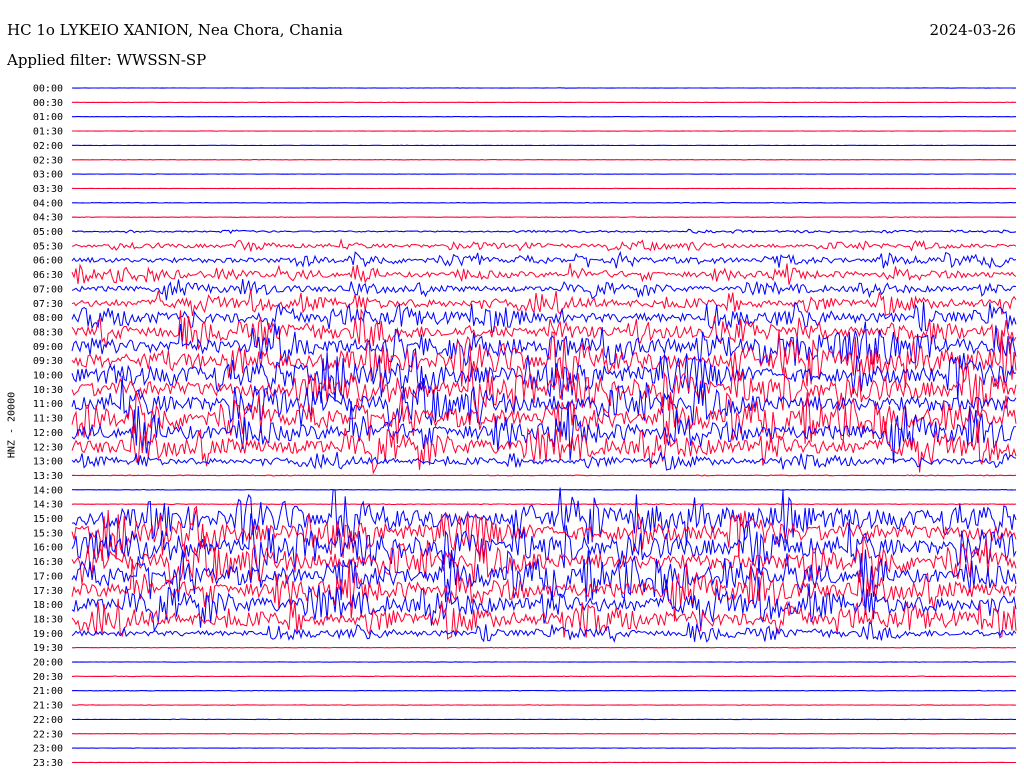 This screenshot has width=1024, height=780. Describe the element at coordinates (48, 404) in the screenshot. I see `row-label: 11:00` at that location.